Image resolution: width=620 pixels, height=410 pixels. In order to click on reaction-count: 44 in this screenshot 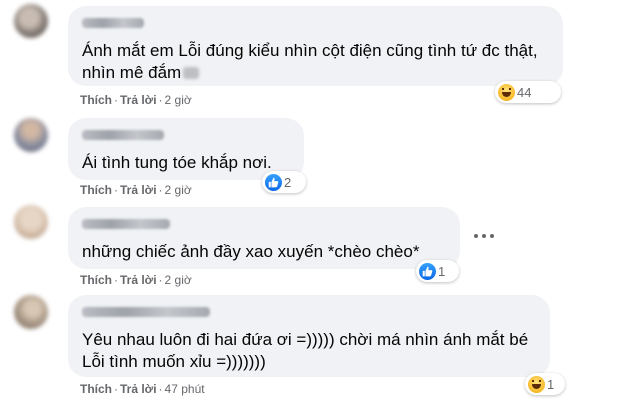, I will do `click(524, 92)`.